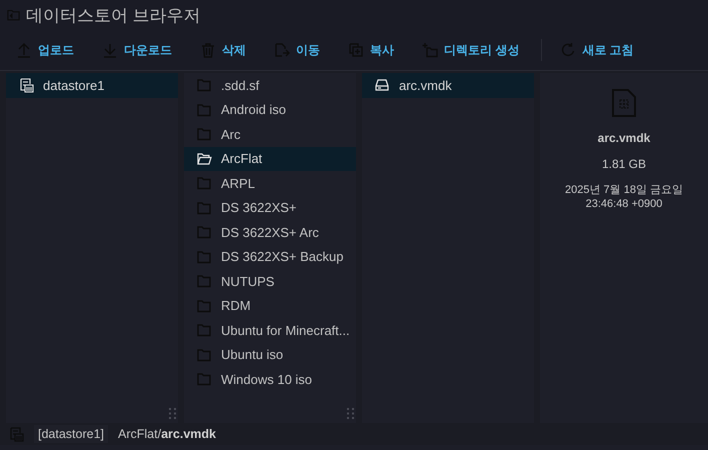  I want to click on open-folder-icon, so click(204, 158).